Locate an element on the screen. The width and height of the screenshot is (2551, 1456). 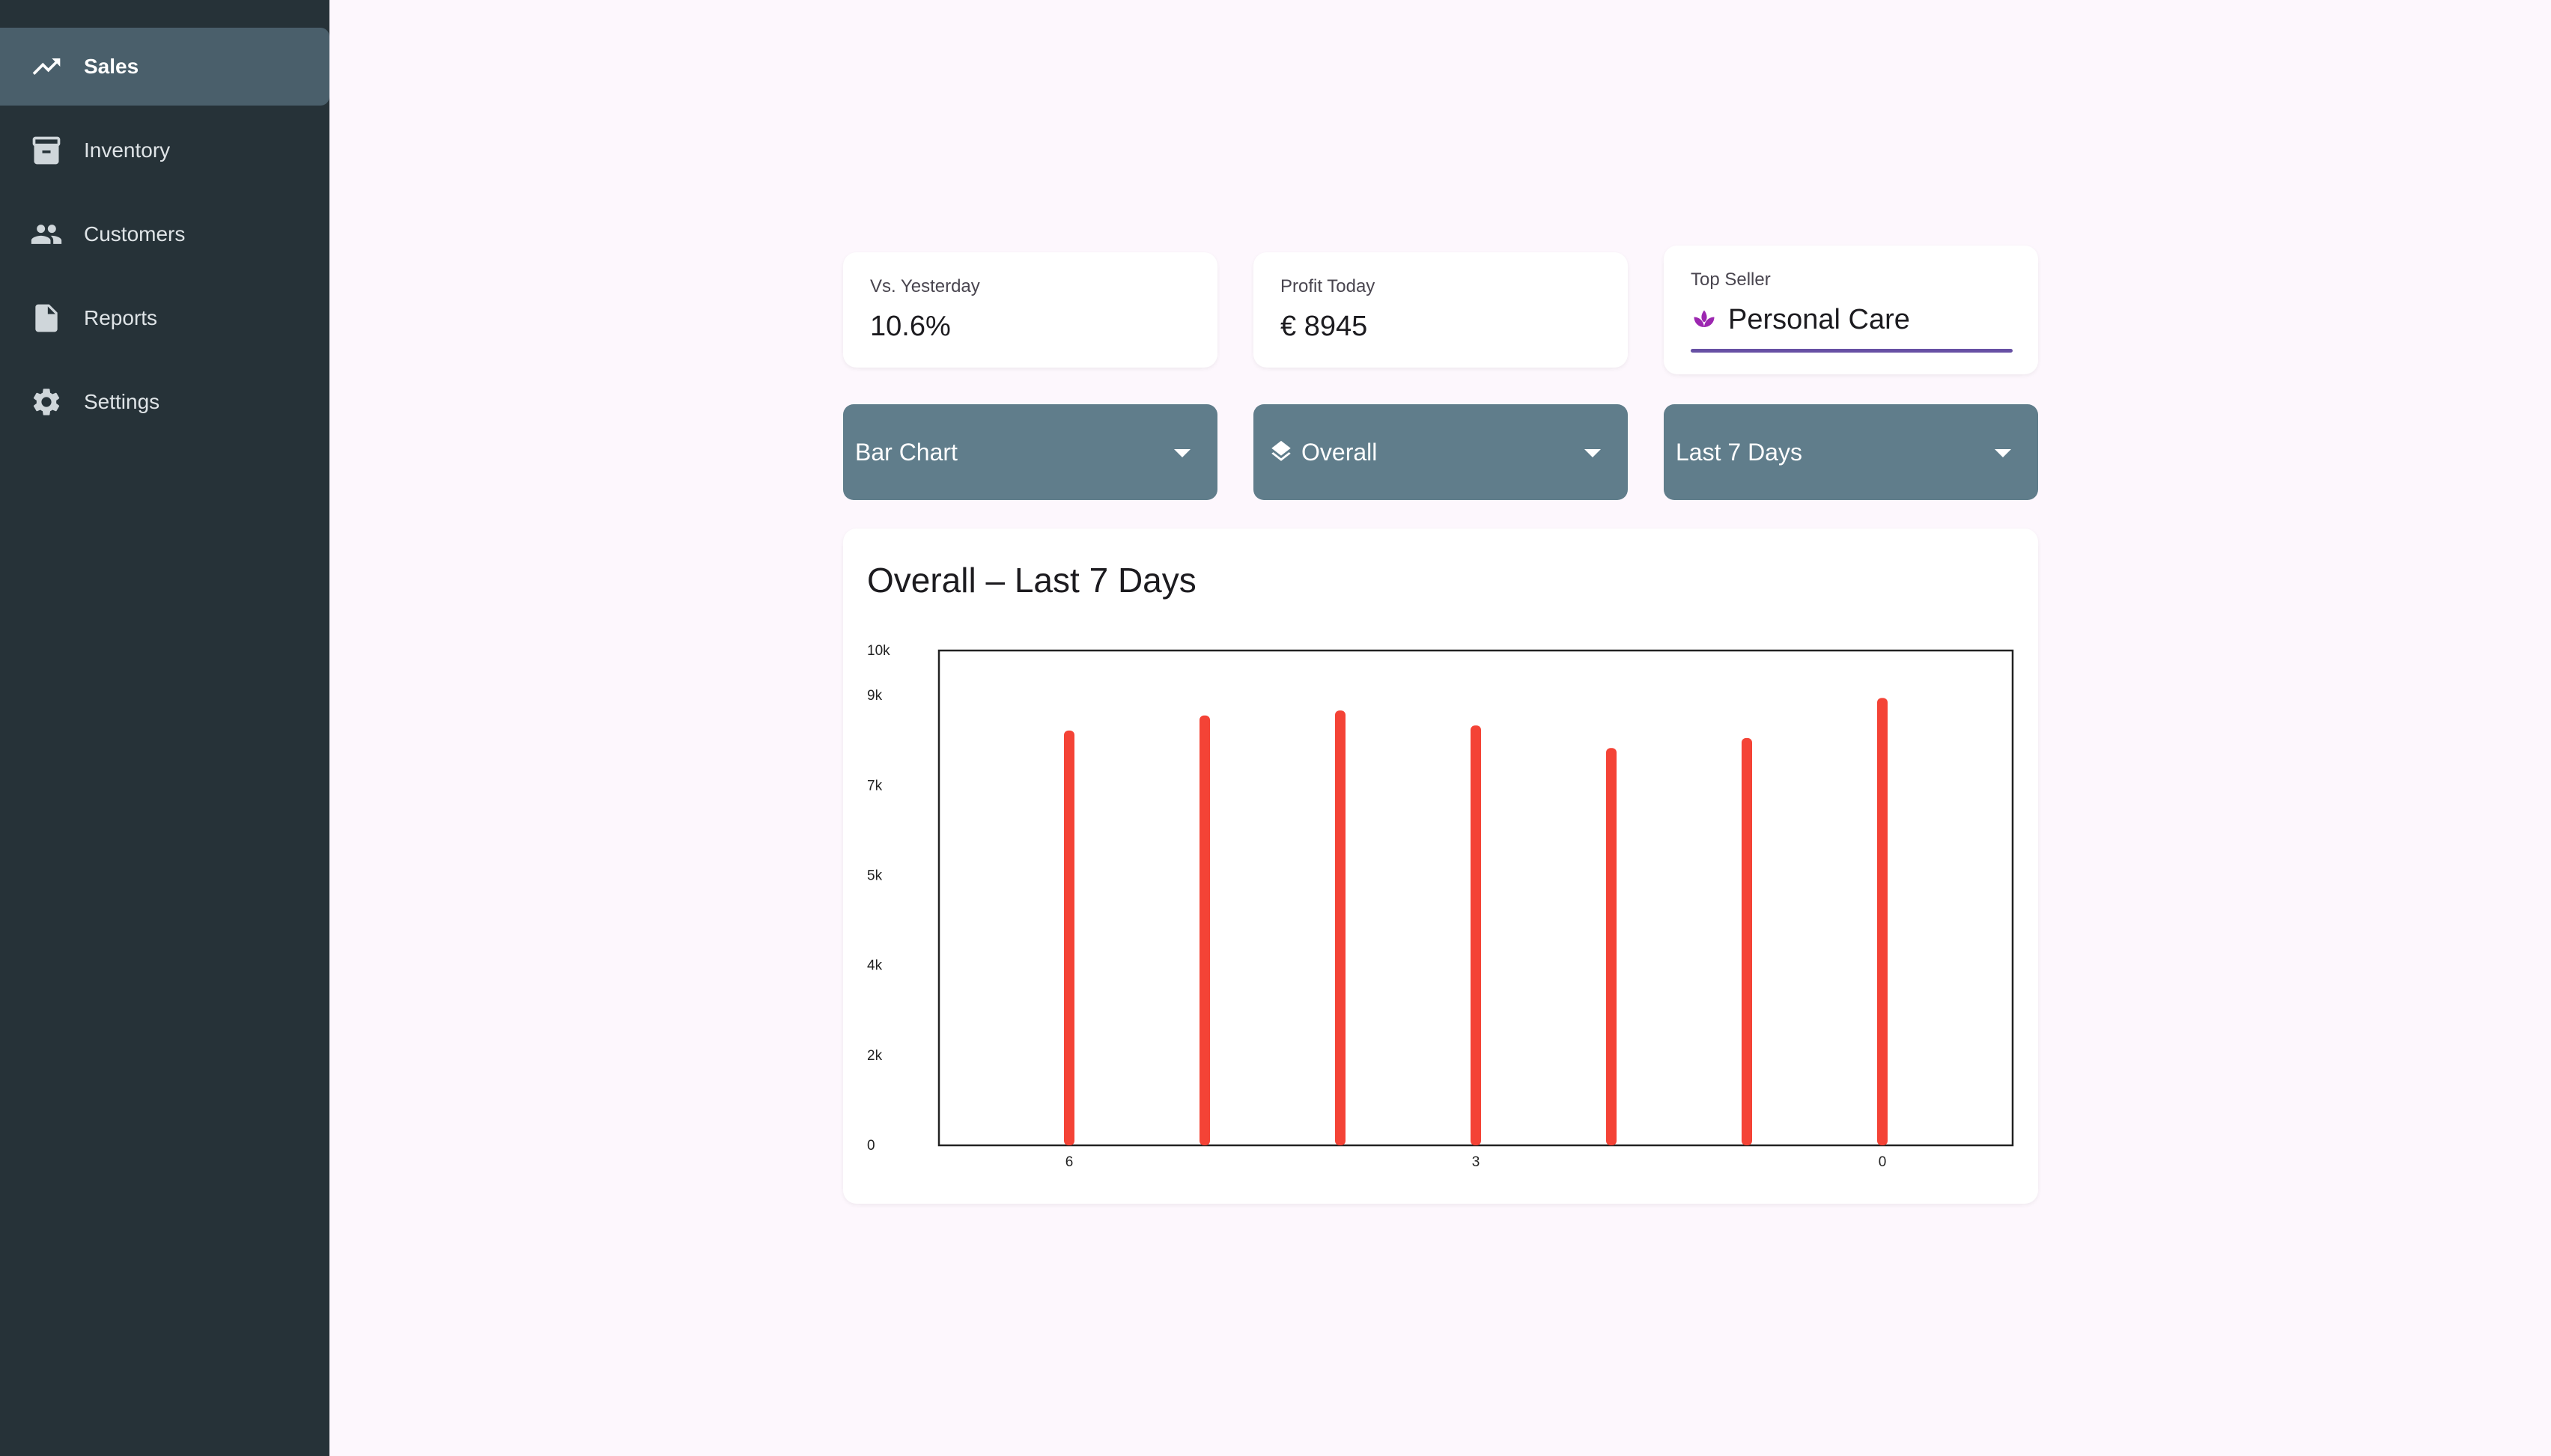
y-tick-label: 4k is located at coordinates (875, 966).